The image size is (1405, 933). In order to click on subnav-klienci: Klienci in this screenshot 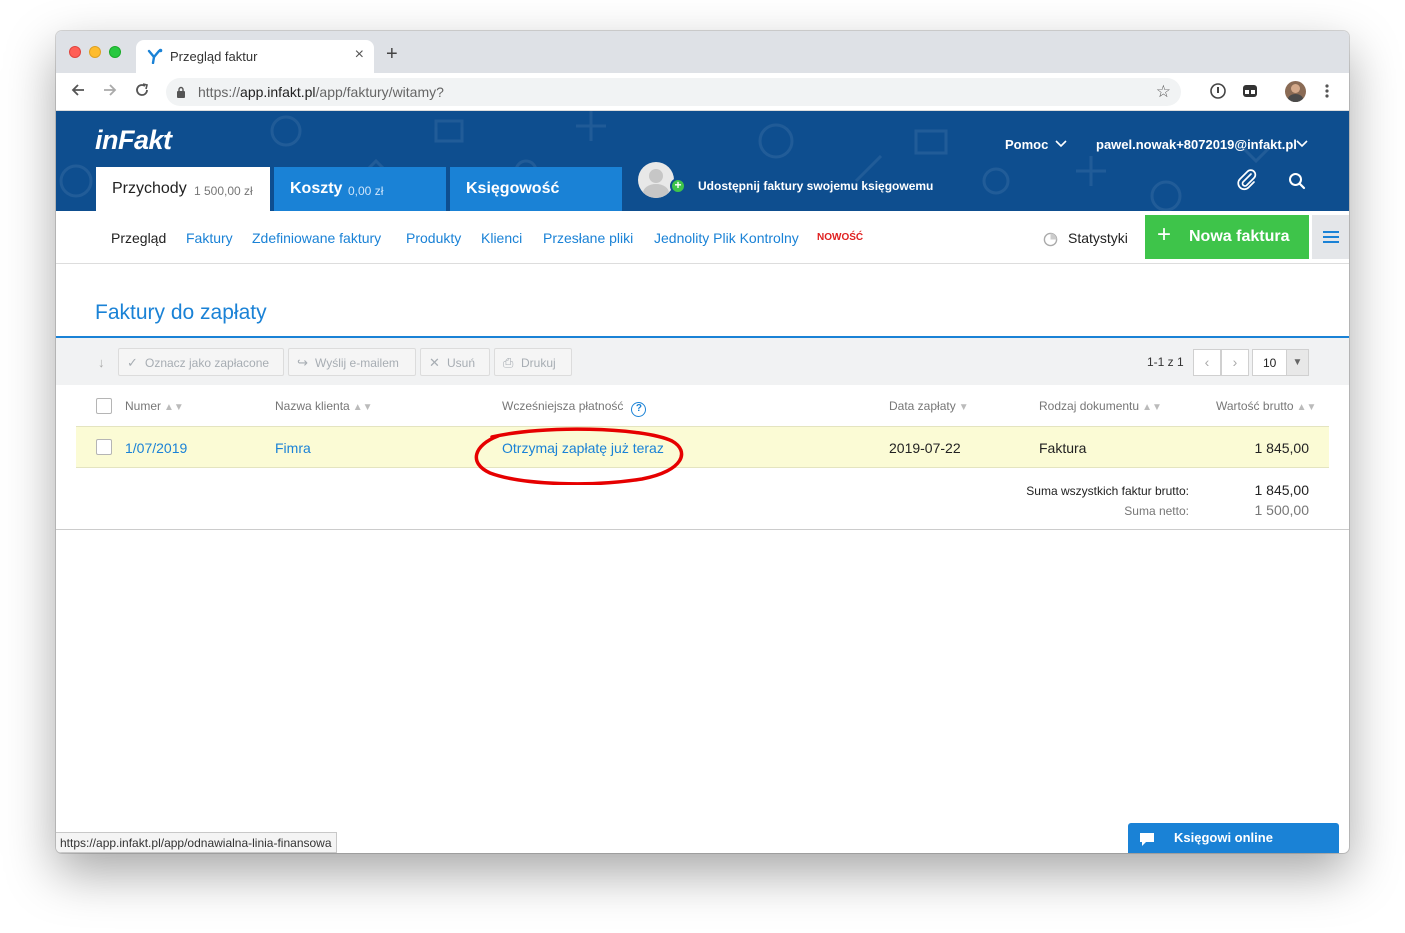, I will do `click(501, 238)`.